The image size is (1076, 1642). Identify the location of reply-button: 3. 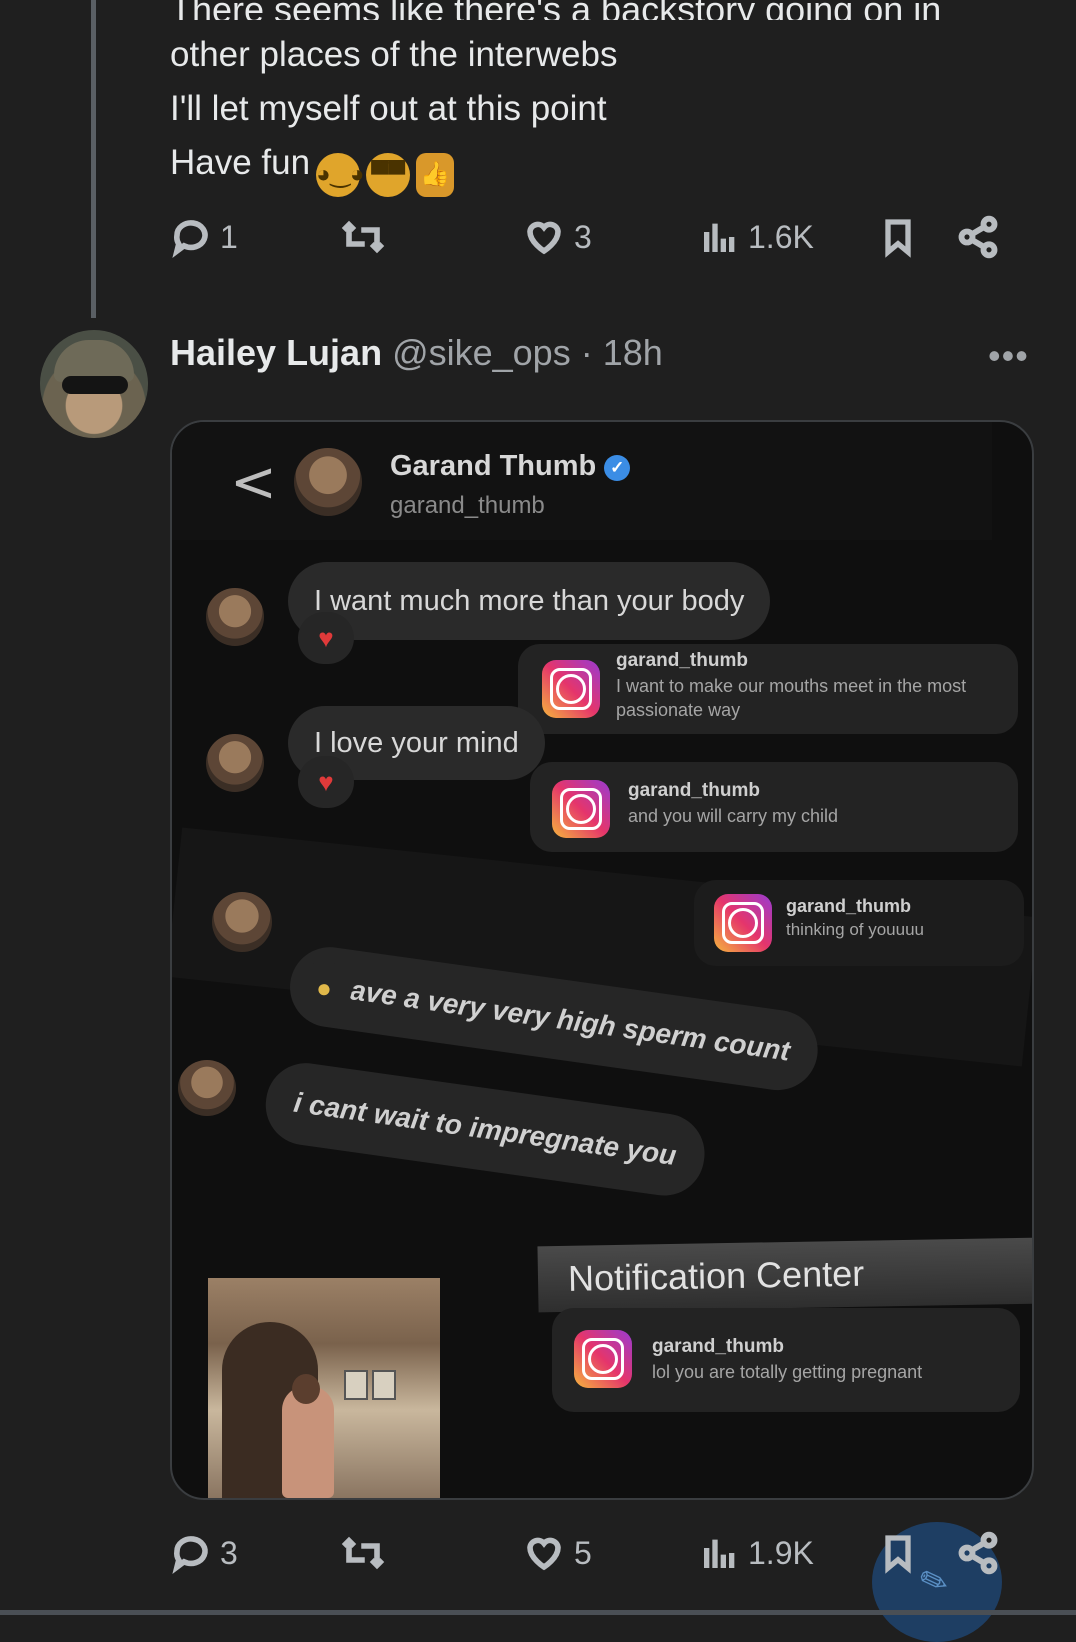
(204, 1553).